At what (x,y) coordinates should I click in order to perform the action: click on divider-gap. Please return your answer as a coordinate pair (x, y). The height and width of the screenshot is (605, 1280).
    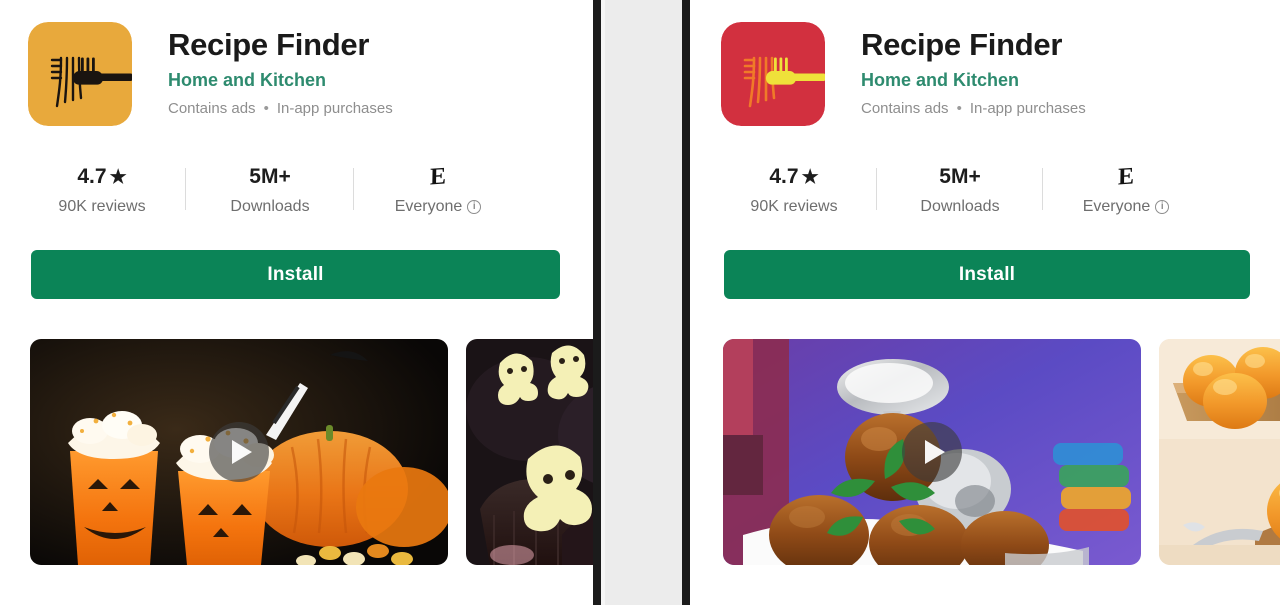
    Looking at the image, I should click on (645, 302).